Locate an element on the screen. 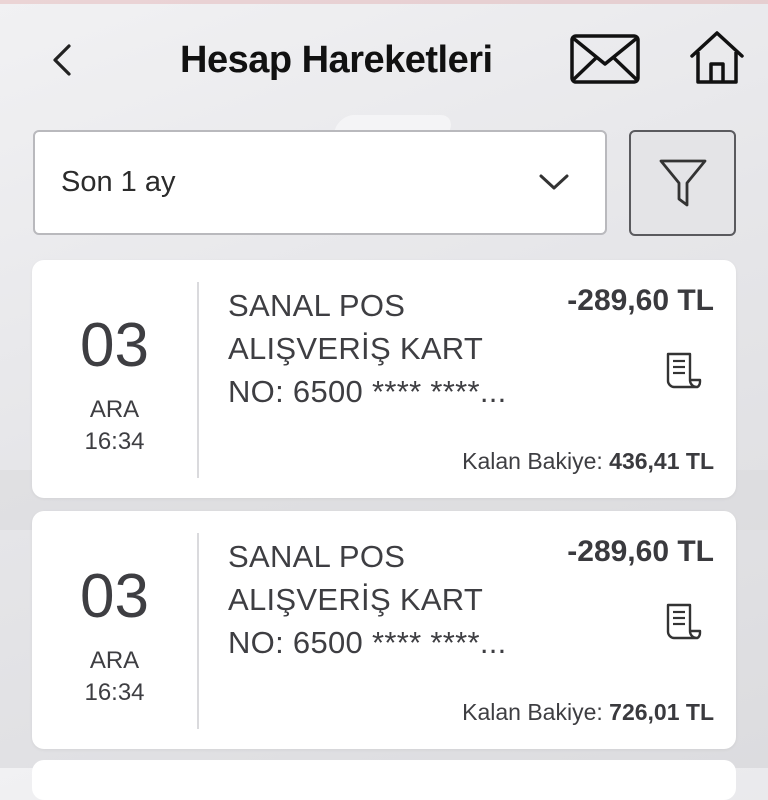 The height and width of the screenshot is (800, 768). balance-value: 436,41 TL is located at coordinates (661, 461).